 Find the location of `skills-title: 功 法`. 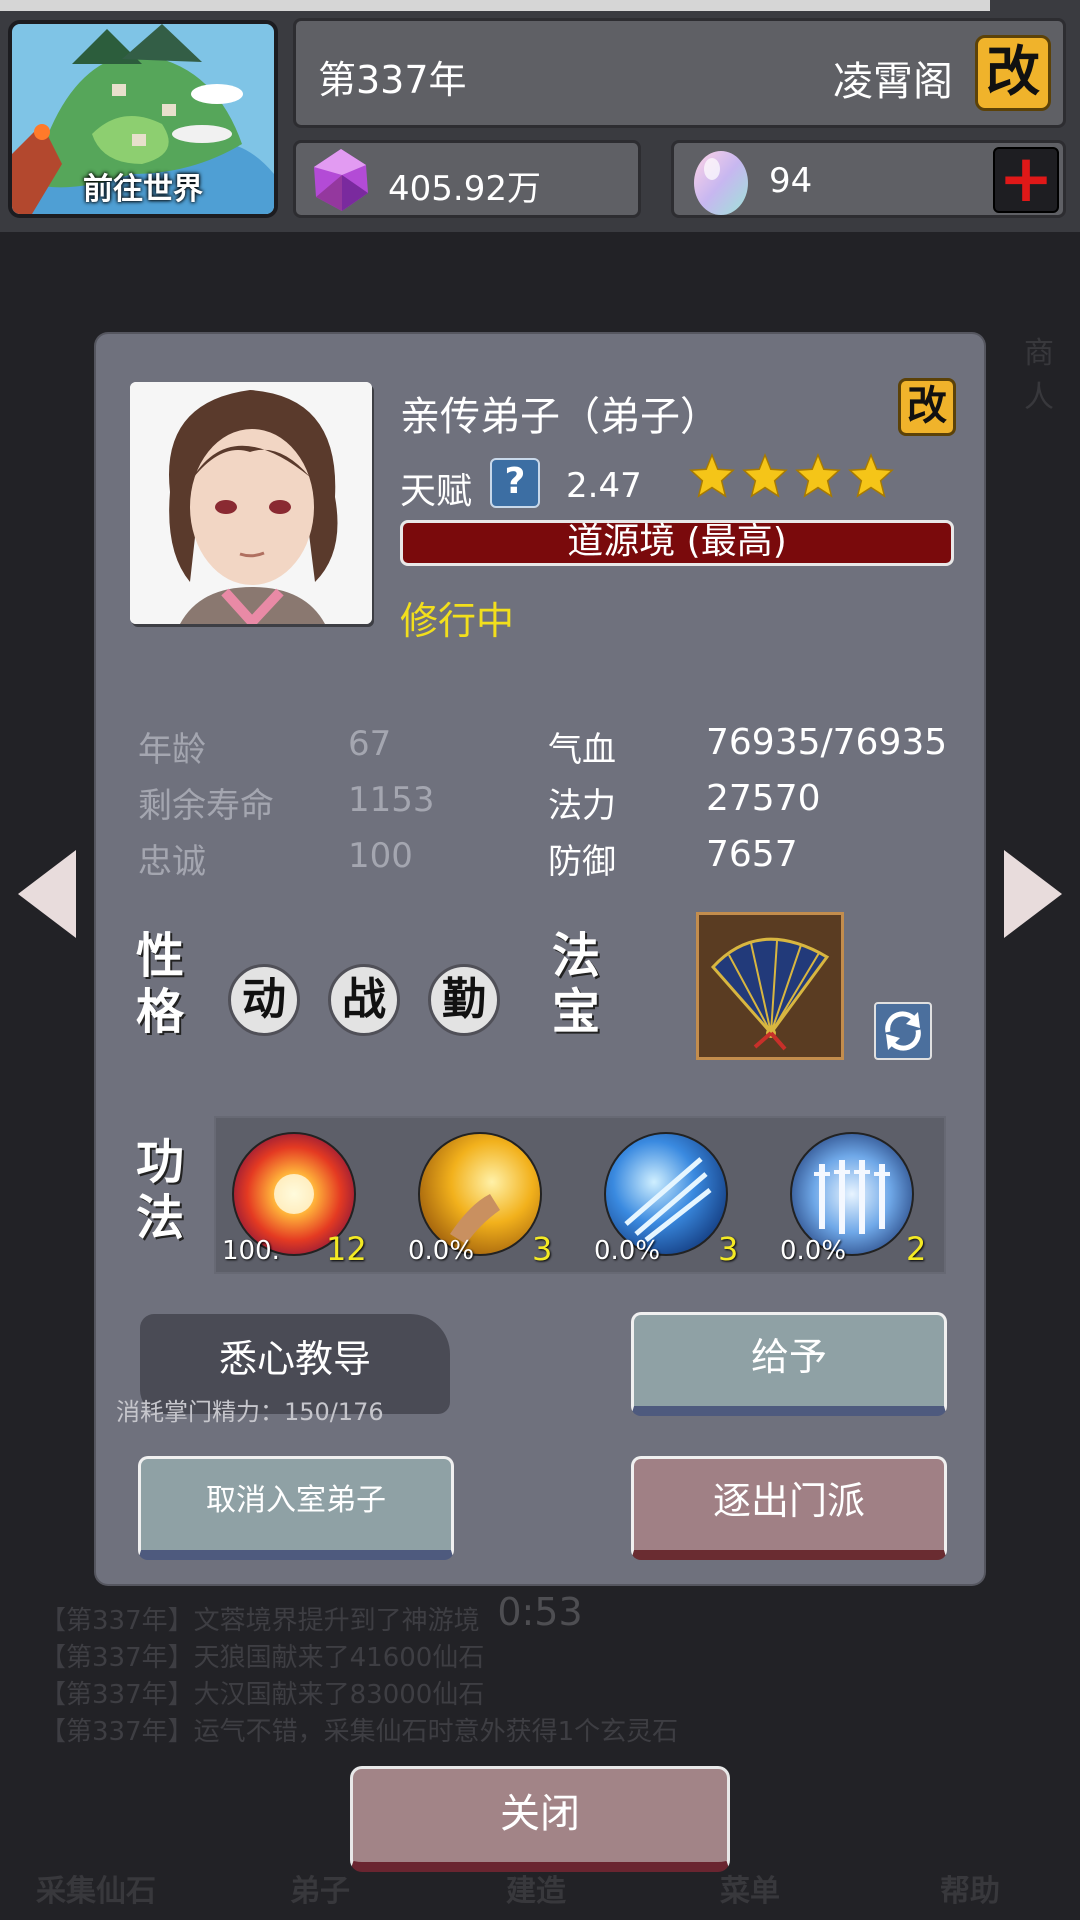

skills-title: 功 法 is located at coordinates (160, 1190).